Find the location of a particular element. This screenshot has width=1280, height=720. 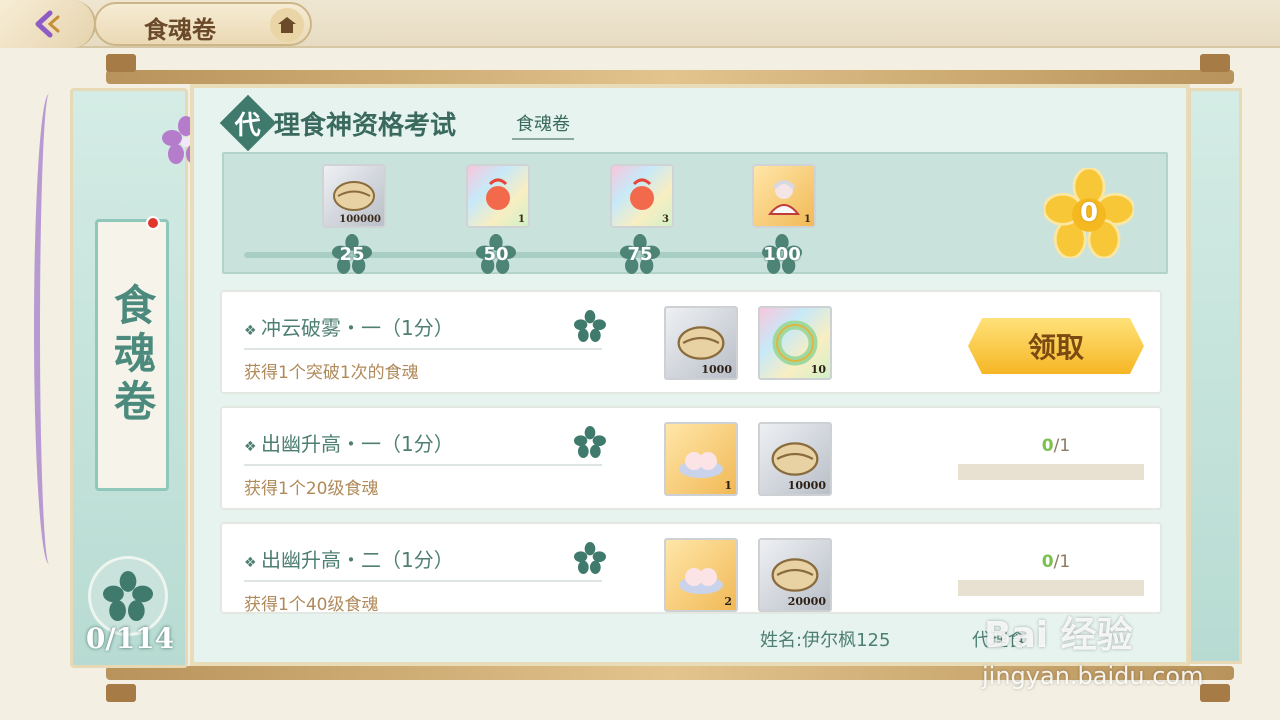

ribbon-decoration is located at coordinates (49, 329).